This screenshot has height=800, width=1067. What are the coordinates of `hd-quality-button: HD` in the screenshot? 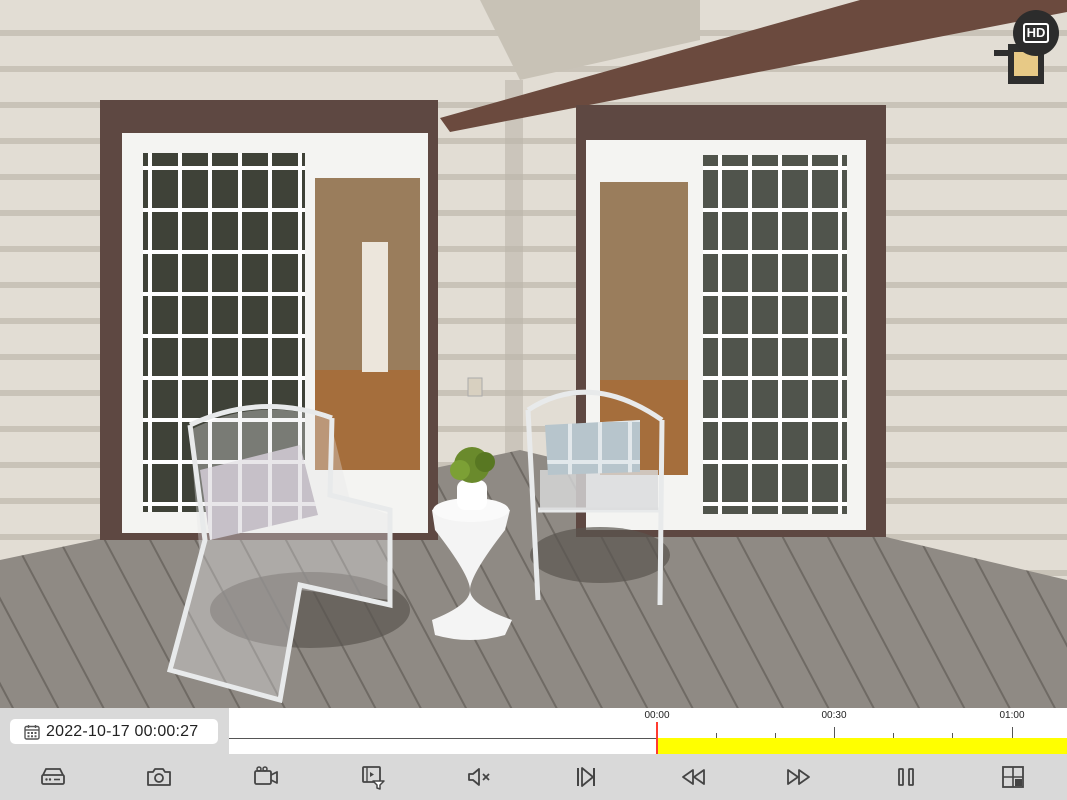 It's located at (1036, 33).